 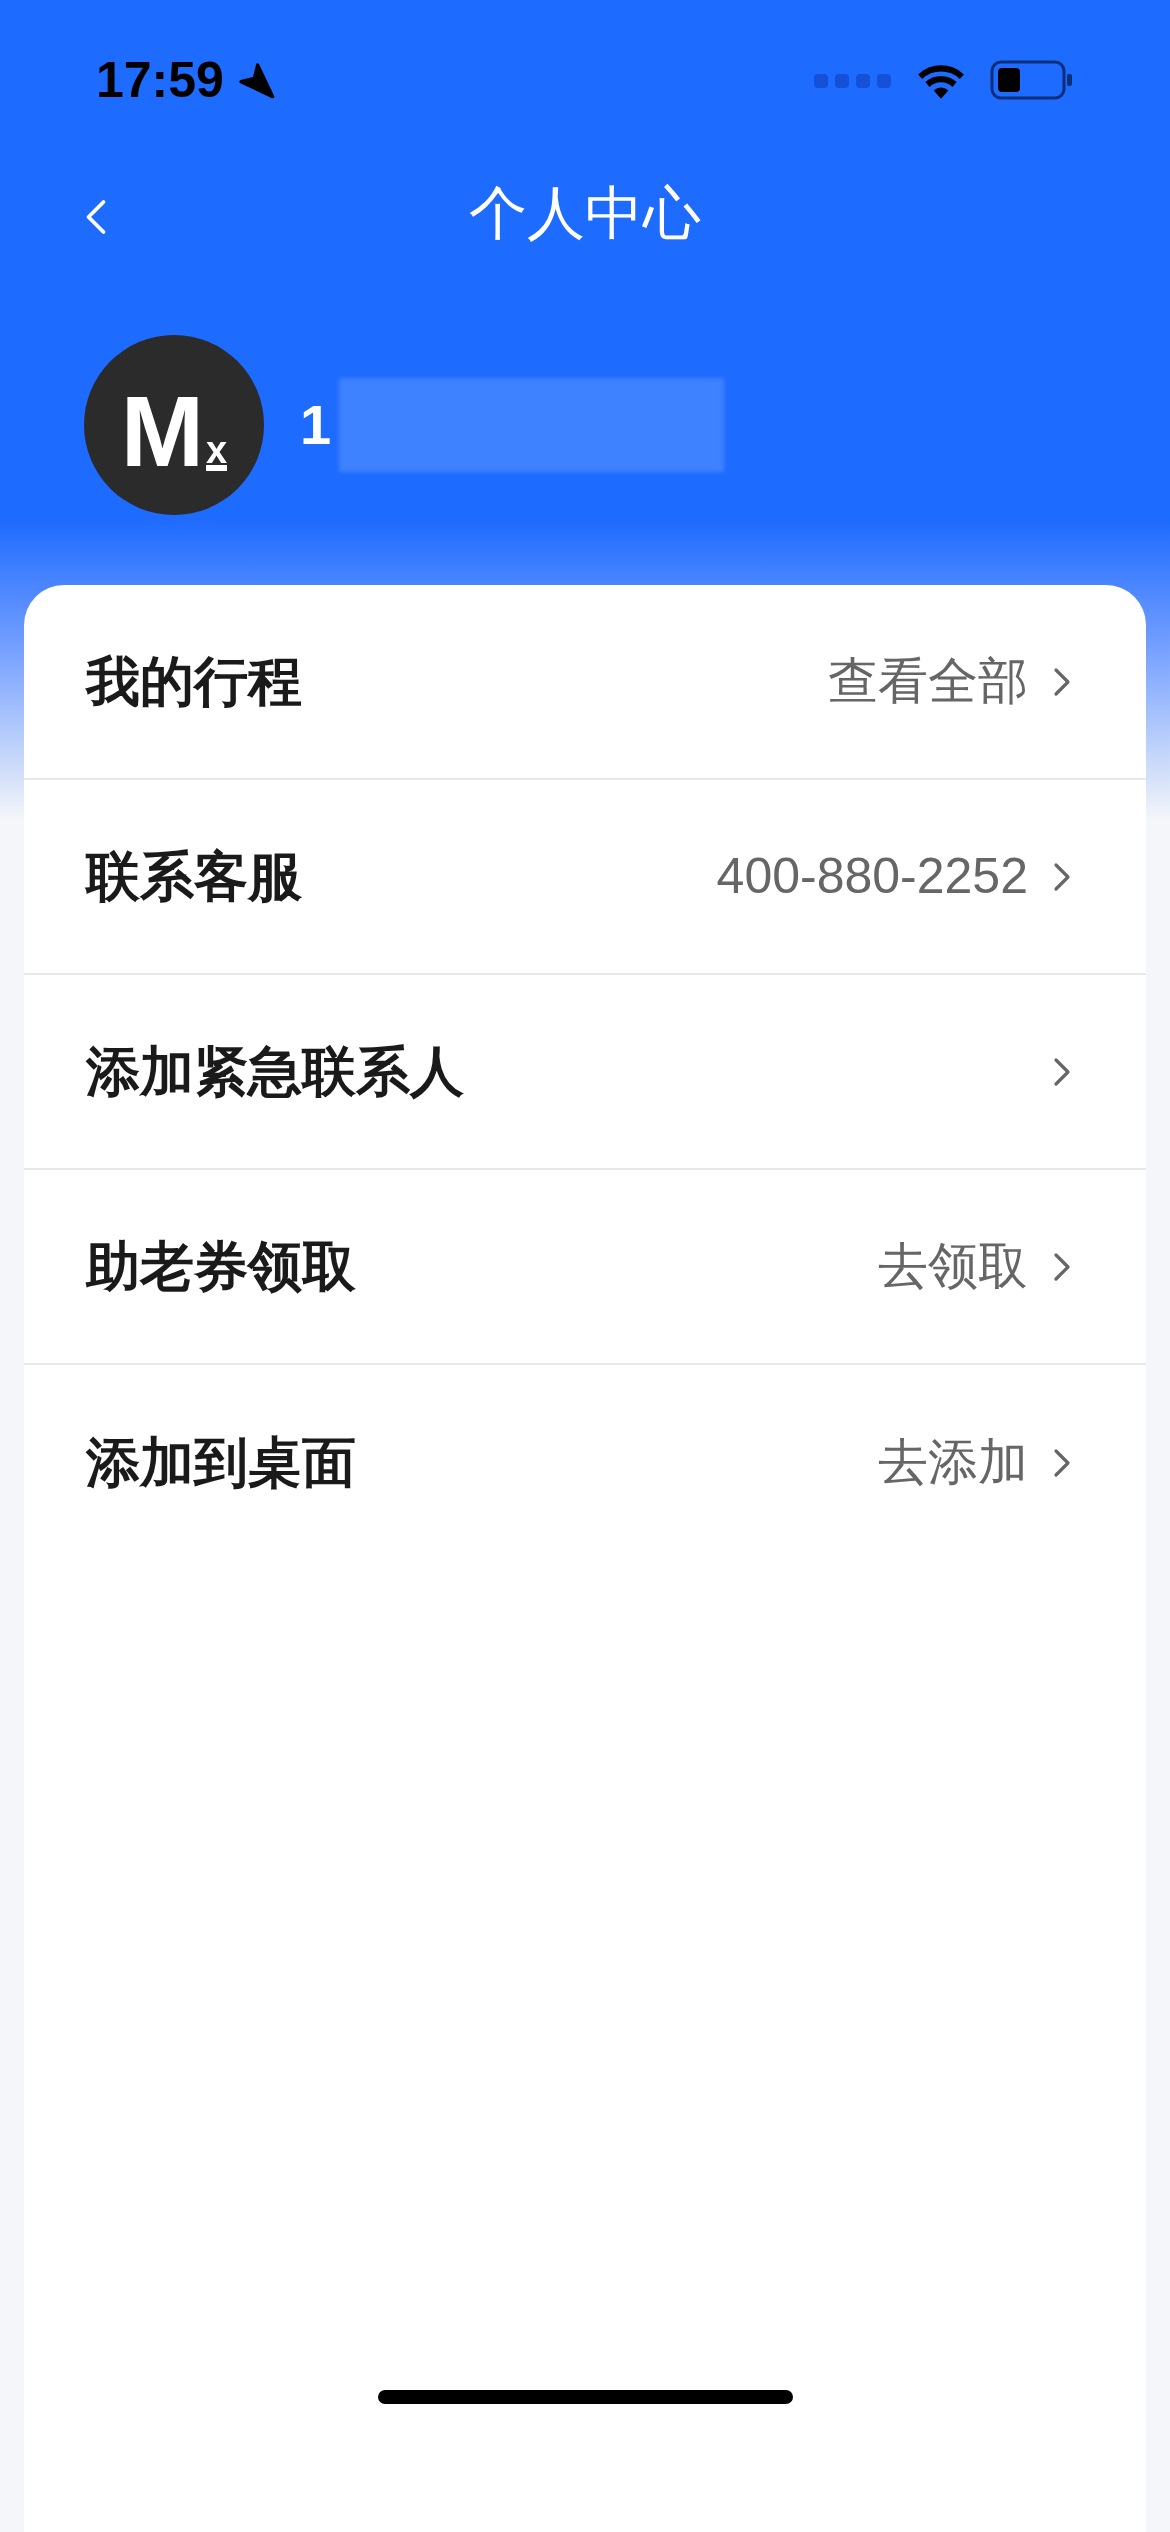 I want to click on menu-row: 联系客服 400-880-2252, so click(x=585, y=877).